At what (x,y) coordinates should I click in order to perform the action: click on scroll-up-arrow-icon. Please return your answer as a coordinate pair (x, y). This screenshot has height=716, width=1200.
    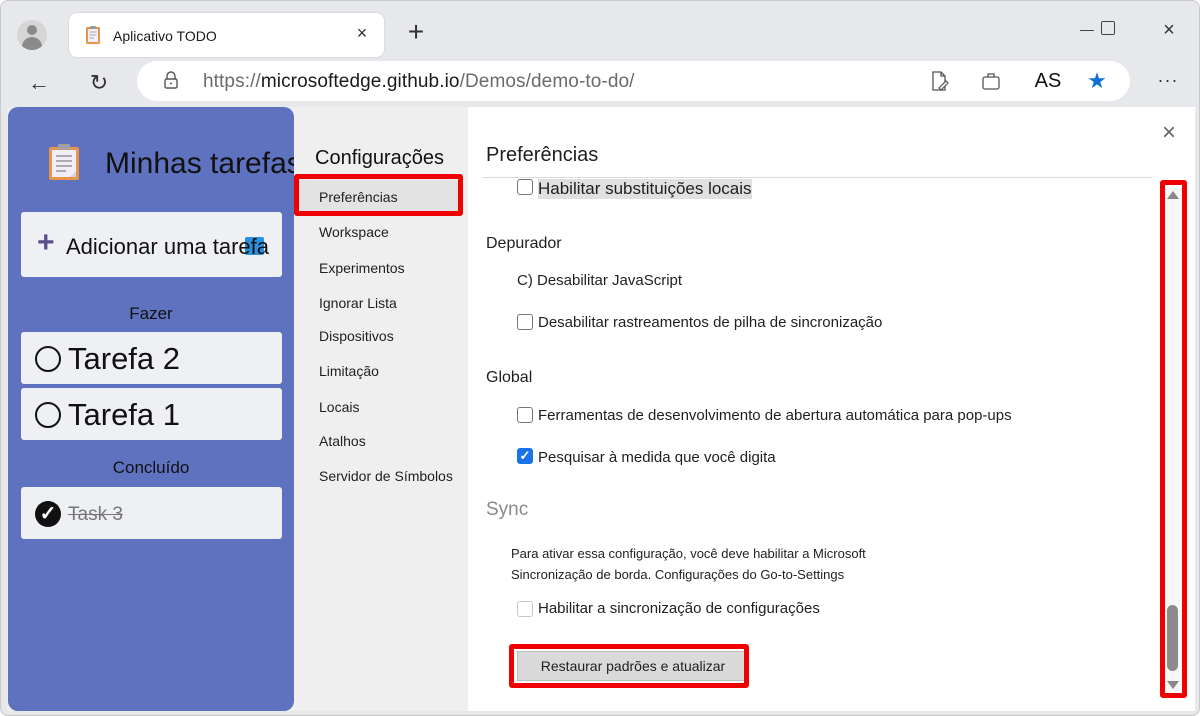
    Looking at the image, I should click on (1173, 195).